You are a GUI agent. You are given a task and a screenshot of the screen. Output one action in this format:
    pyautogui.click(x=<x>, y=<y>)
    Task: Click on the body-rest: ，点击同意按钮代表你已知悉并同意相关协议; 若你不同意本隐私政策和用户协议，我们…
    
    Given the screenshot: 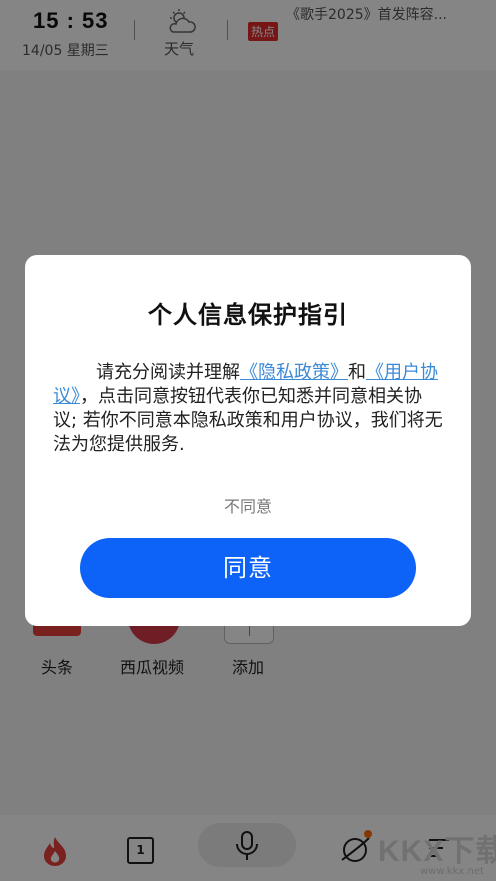 What is the action you would take?
    pyautogui.click(x=248, y=420)
    